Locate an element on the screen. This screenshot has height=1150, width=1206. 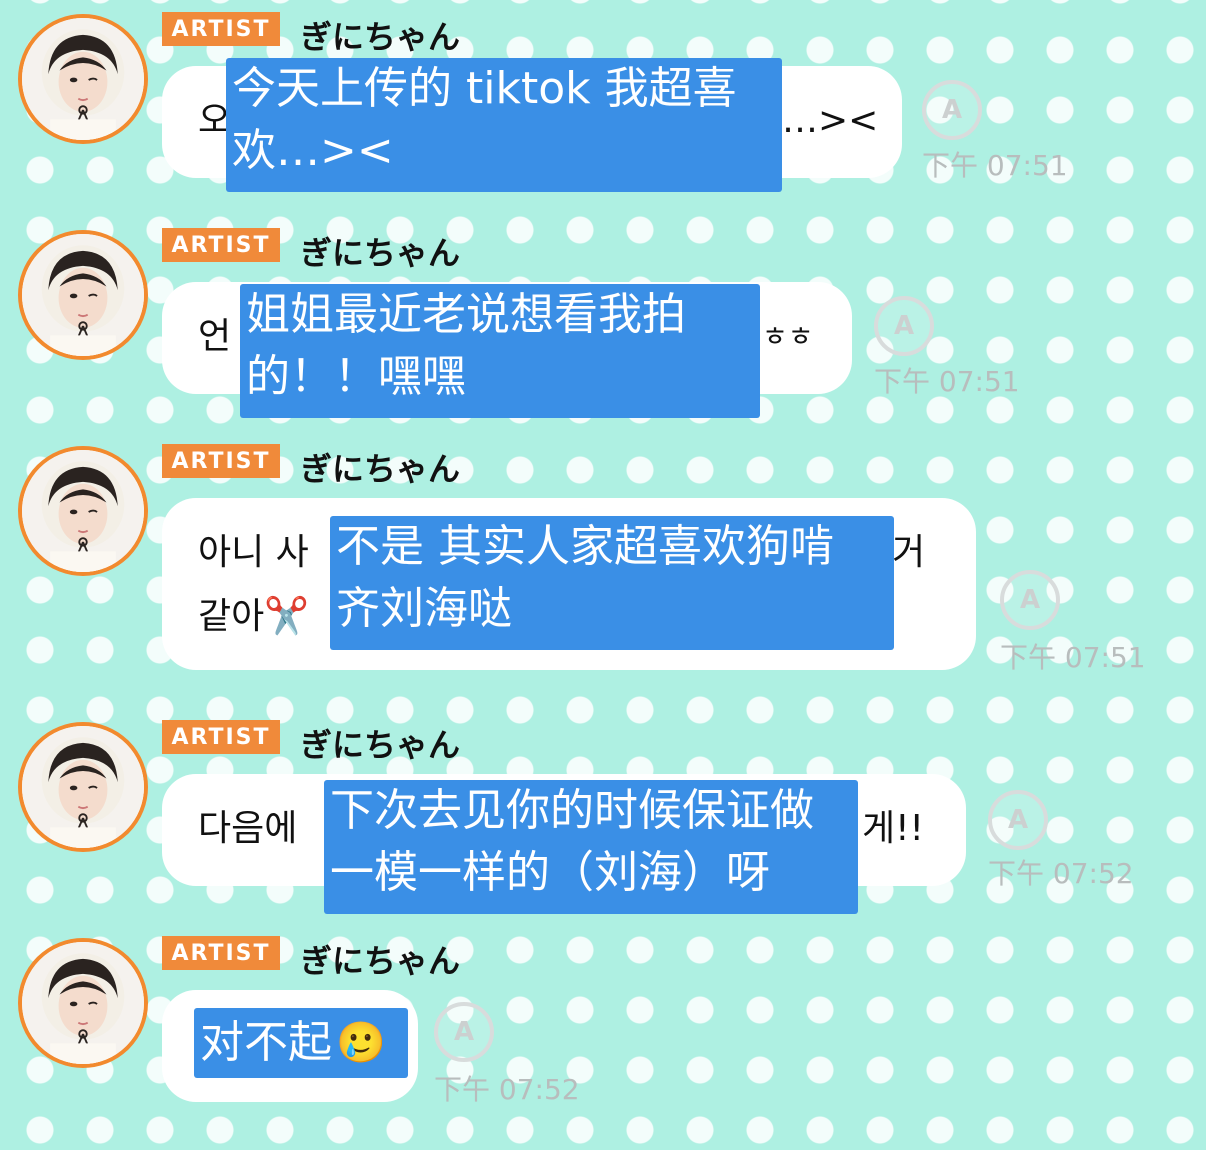
translation-overlay: 姐姐最近老说想看我拍 的！！嘿嘿 is located at coordinates (500, 351).